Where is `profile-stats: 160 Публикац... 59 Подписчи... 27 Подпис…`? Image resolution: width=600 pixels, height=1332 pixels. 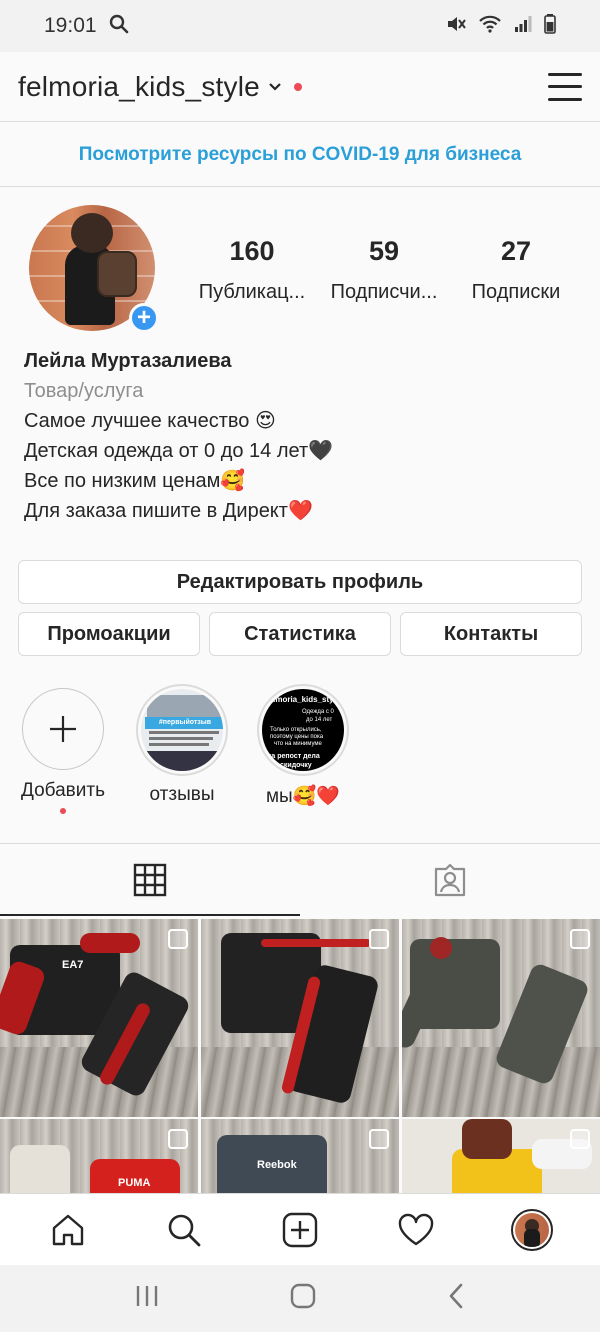 profile-stats: 160 Публикац... 59 Подписчи... 27 Подпис… is located at coordinates (384, 270).